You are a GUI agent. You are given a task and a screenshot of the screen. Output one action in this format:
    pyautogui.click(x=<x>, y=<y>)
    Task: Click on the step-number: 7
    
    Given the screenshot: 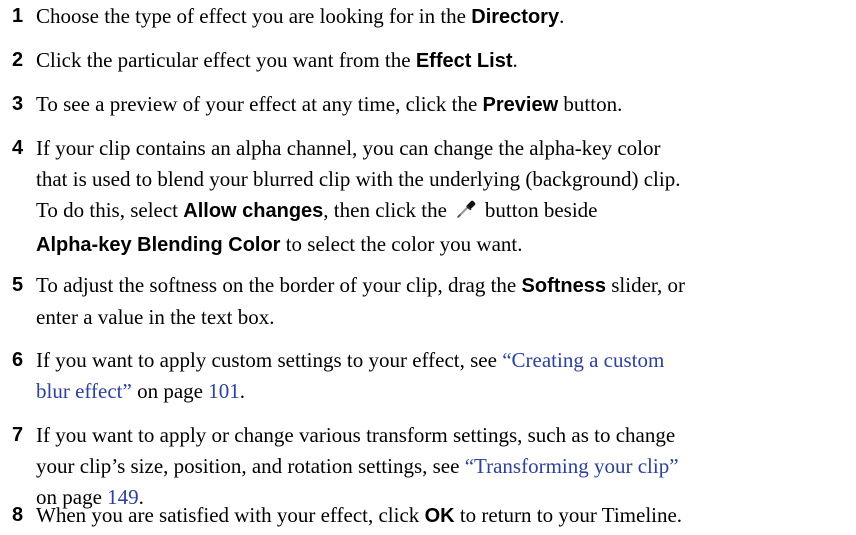 What is the action you would take?
    pyautogui.click(x=18, y=435)
    